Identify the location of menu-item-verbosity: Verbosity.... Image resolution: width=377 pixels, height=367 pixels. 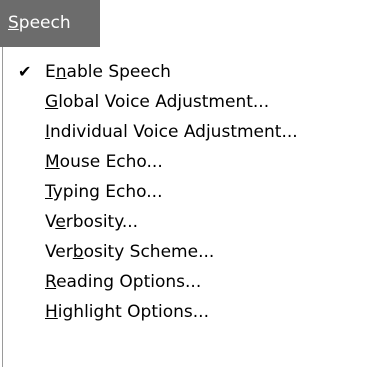
(188, 222).